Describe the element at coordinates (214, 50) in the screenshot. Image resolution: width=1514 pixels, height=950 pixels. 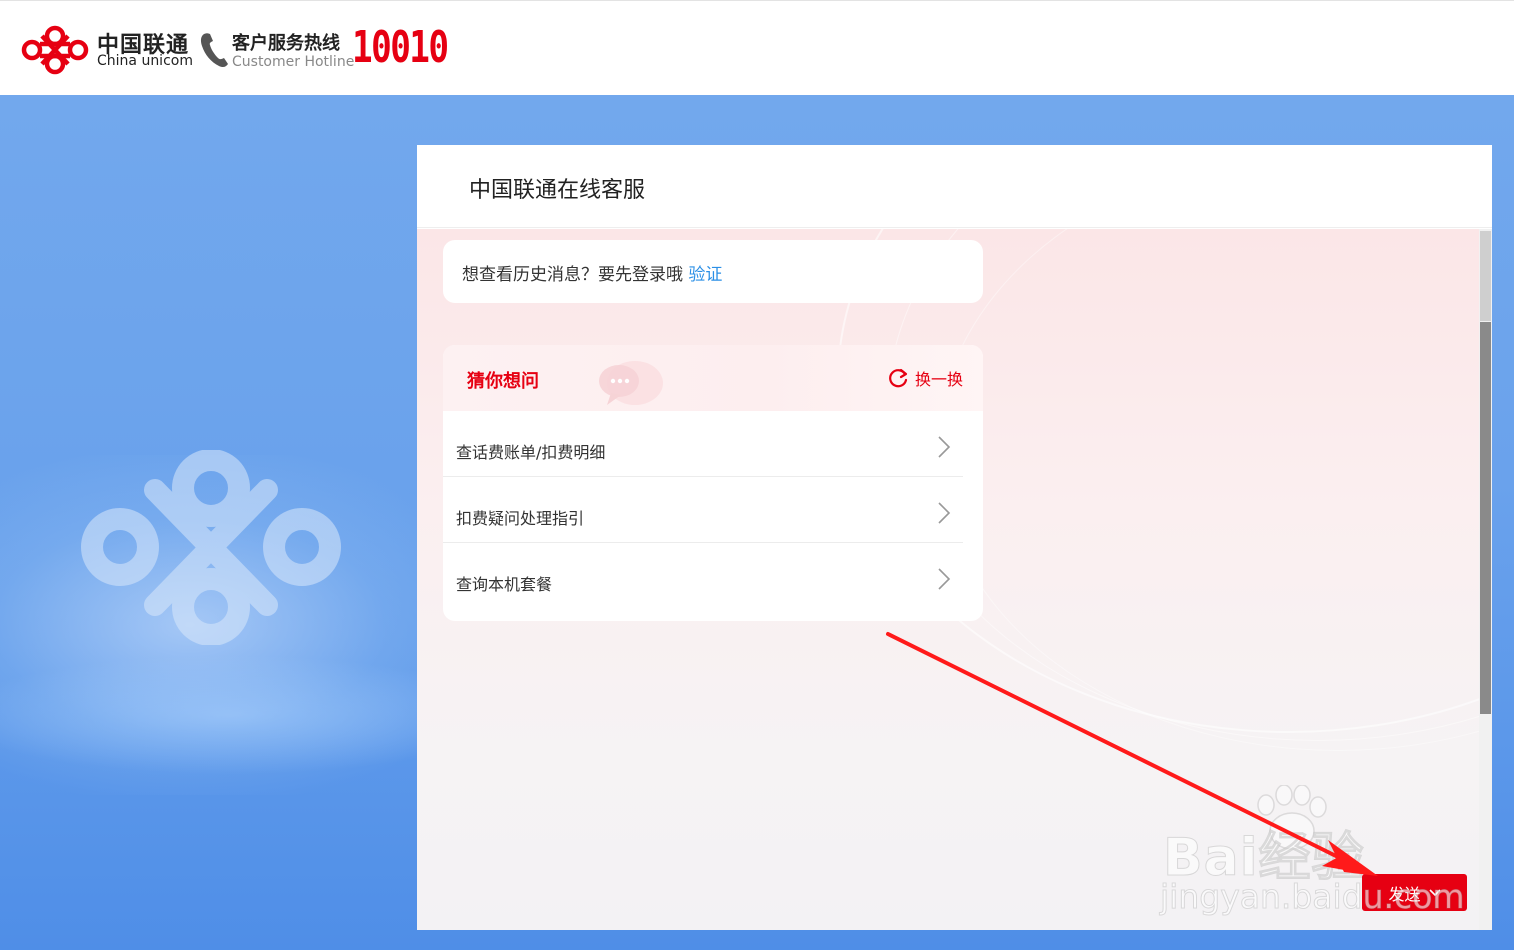
I see `phone-icon` at that location.